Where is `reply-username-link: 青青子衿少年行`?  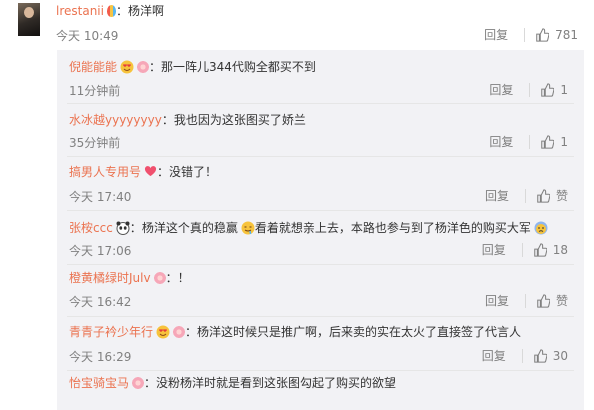 reply-username-link: 青青子衿少年行 is located at coordinates (111, 332).